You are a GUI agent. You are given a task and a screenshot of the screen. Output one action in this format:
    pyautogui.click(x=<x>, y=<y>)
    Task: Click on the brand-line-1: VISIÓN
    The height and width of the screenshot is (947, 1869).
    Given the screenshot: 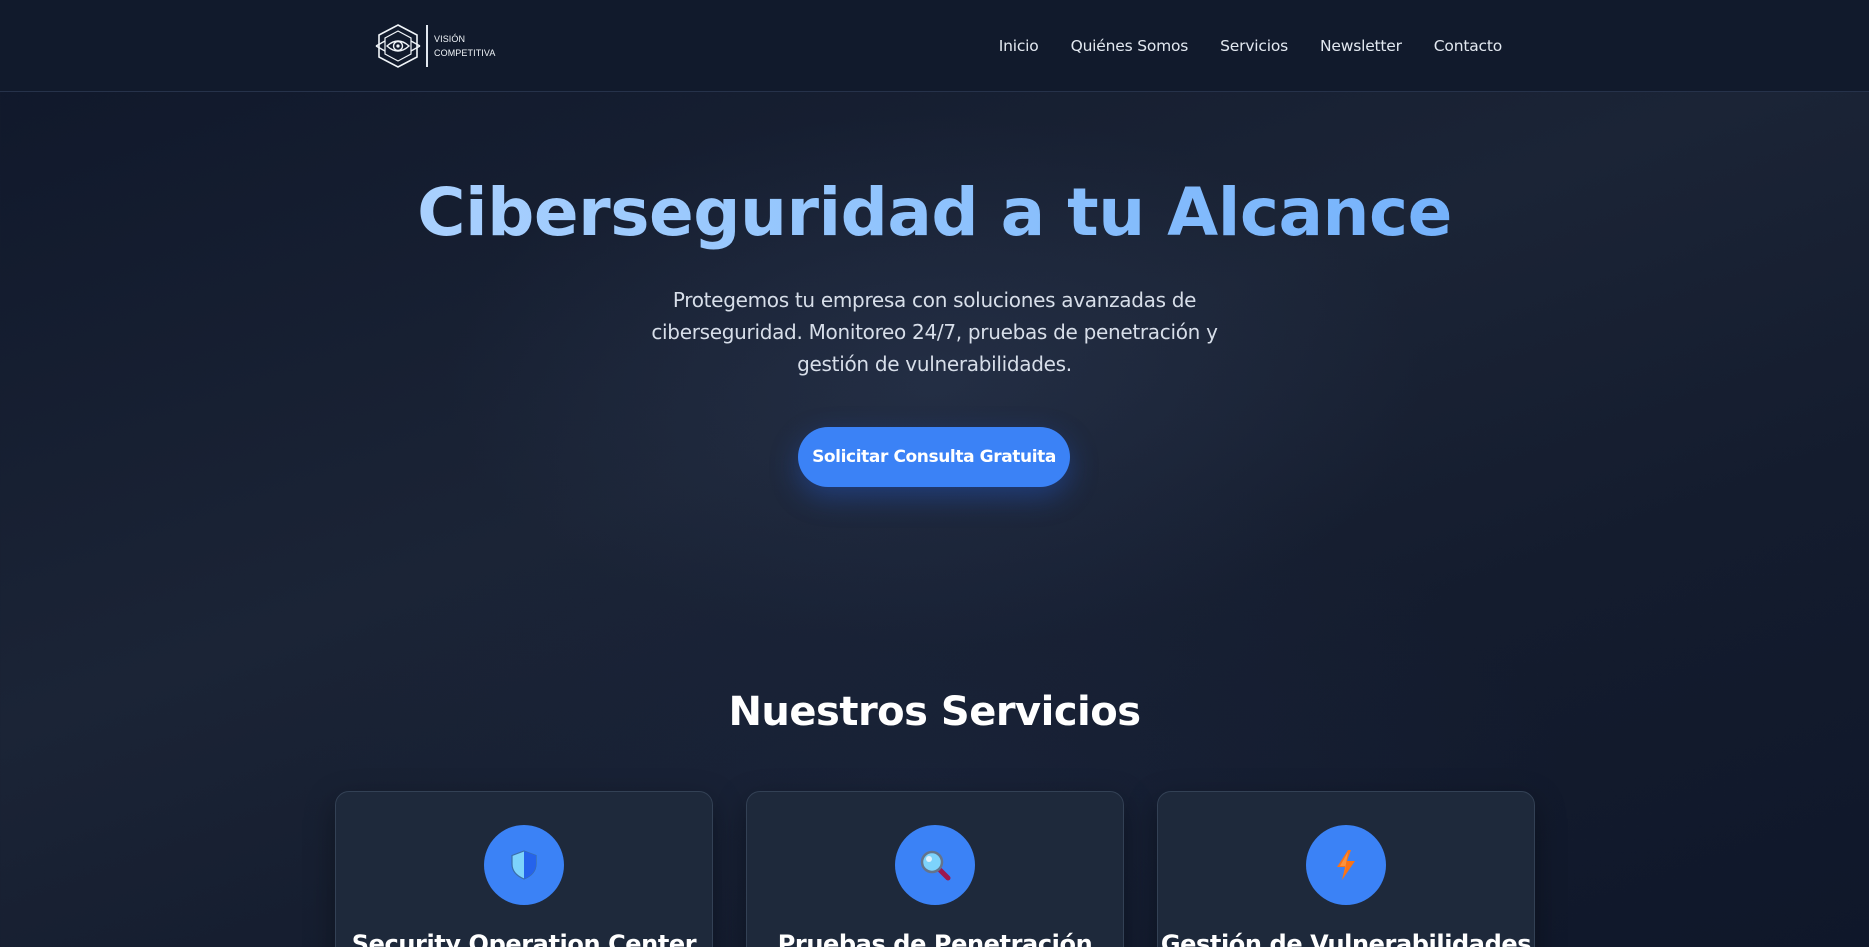 What is the action you would take?
    pyautogui.click(x=450, y=39)
    